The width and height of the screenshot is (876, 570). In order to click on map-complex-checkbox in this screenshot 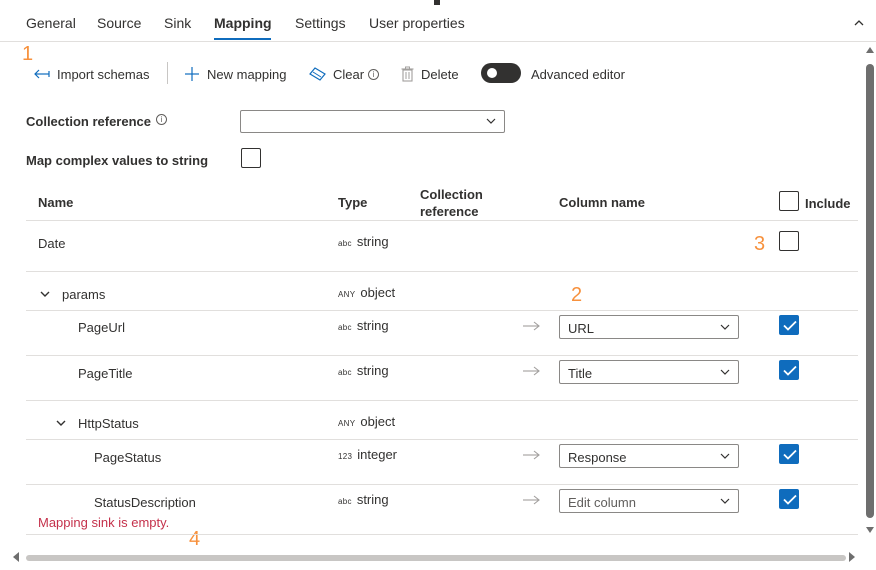, I will do `click(251, 158)`.